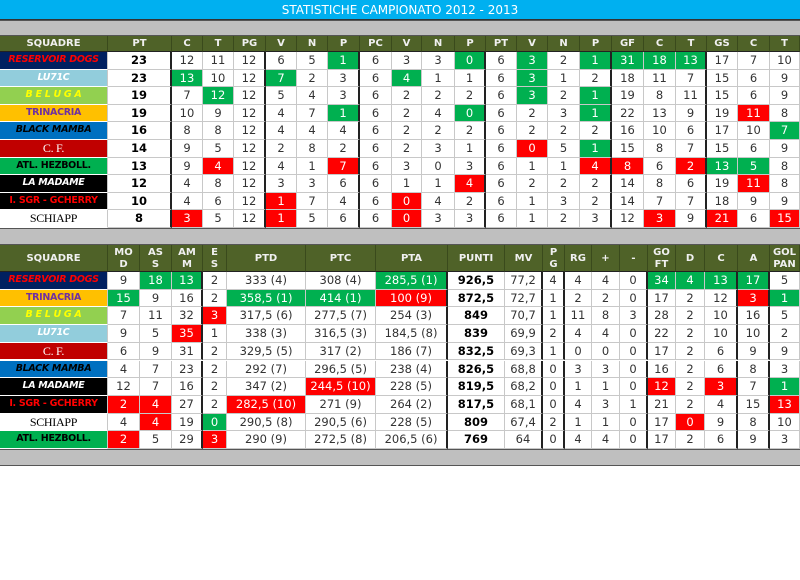 The width and height of the screenshot is (800, 580). I want to click on column-header: D, so click(690, 258).